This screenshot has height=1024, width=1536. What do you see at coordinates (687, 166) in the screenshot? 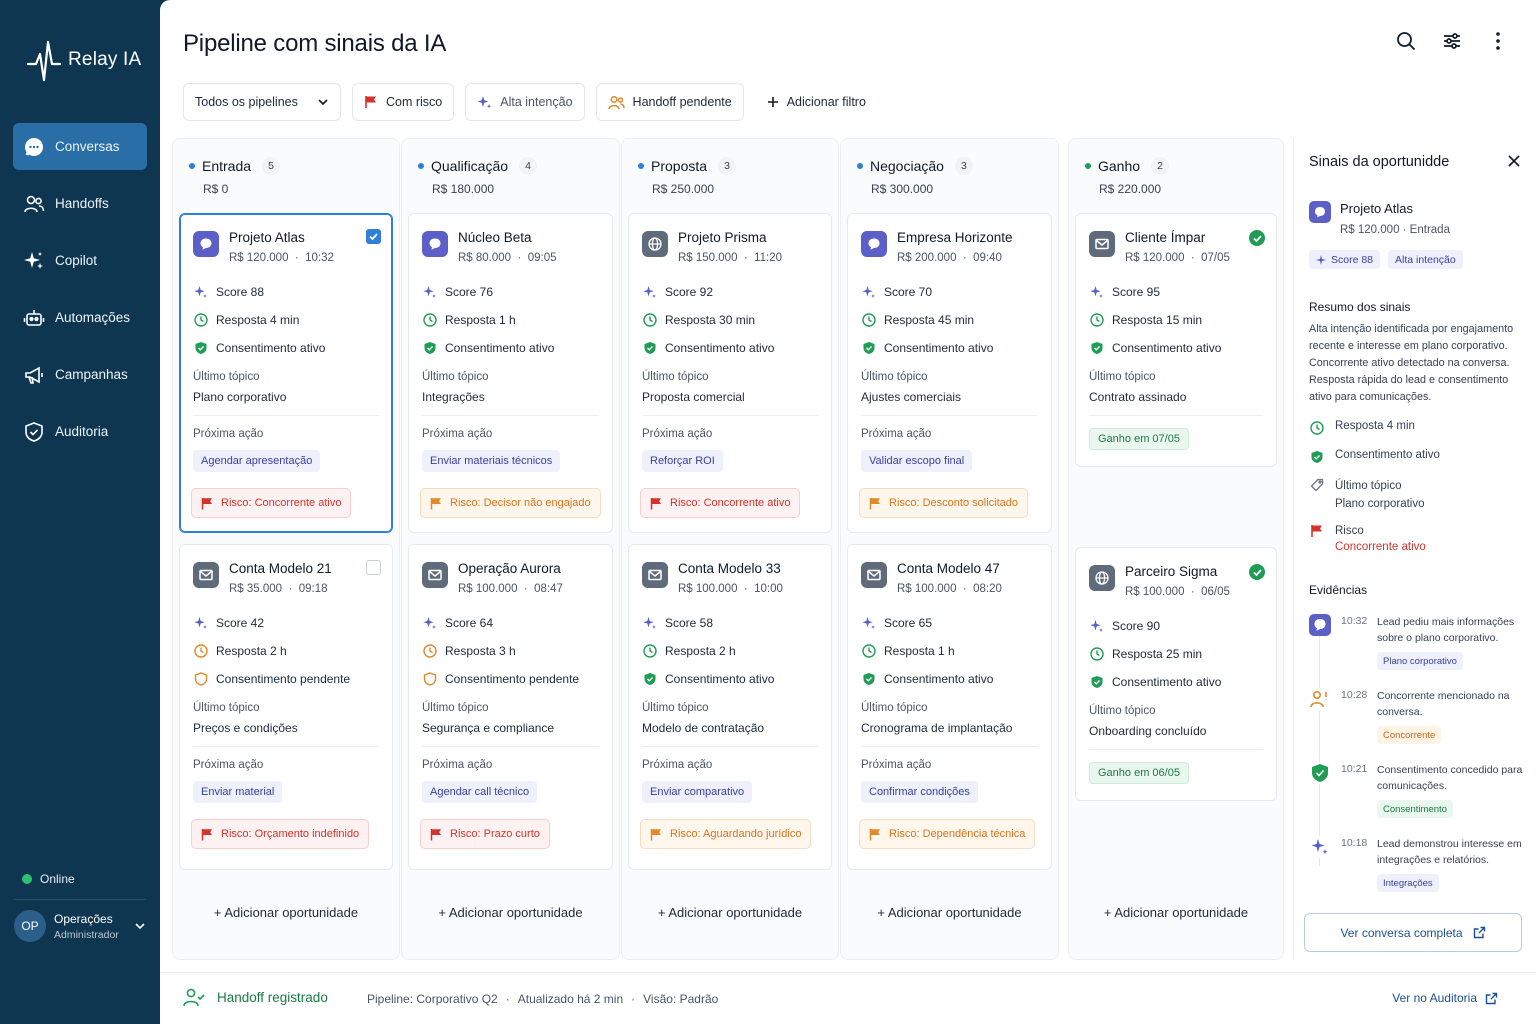
I see `column-header: Proposta 3` at bounding box center [687, 166].